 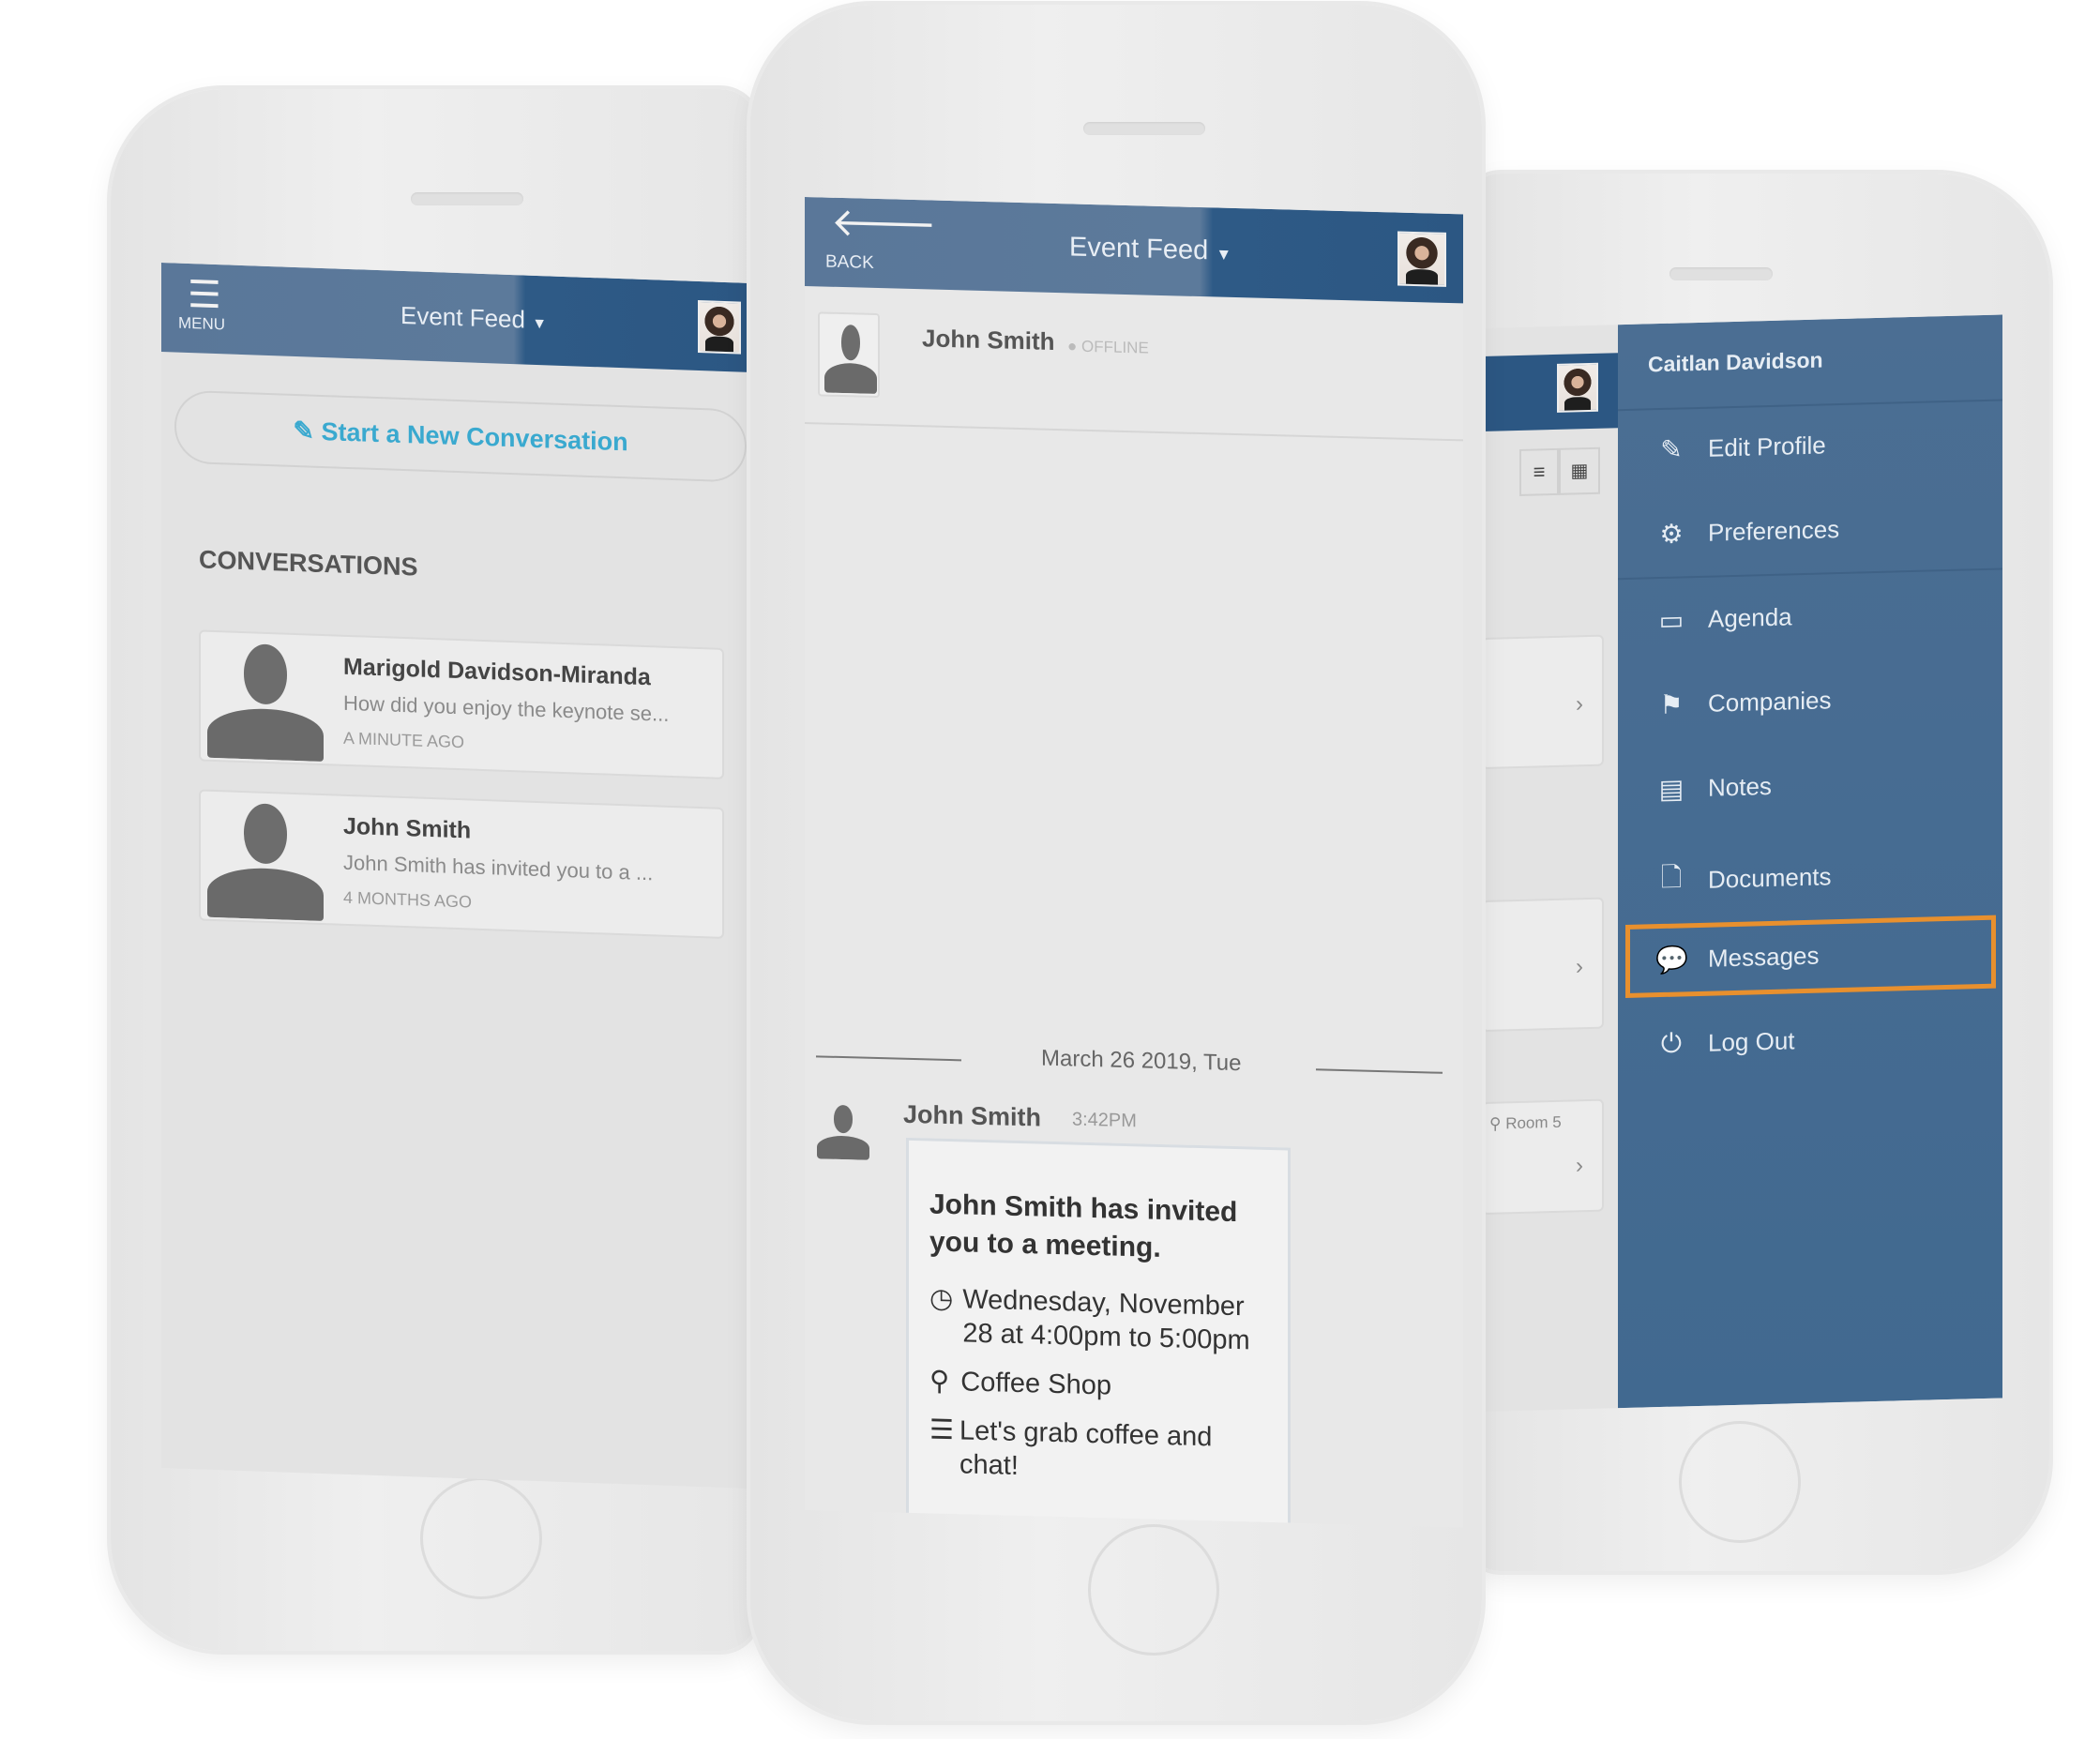 What do you see at coordinates (1671, 535) in the screenshot?
I see `gear-icon: ⚙` at bounding box center [1671, 535].